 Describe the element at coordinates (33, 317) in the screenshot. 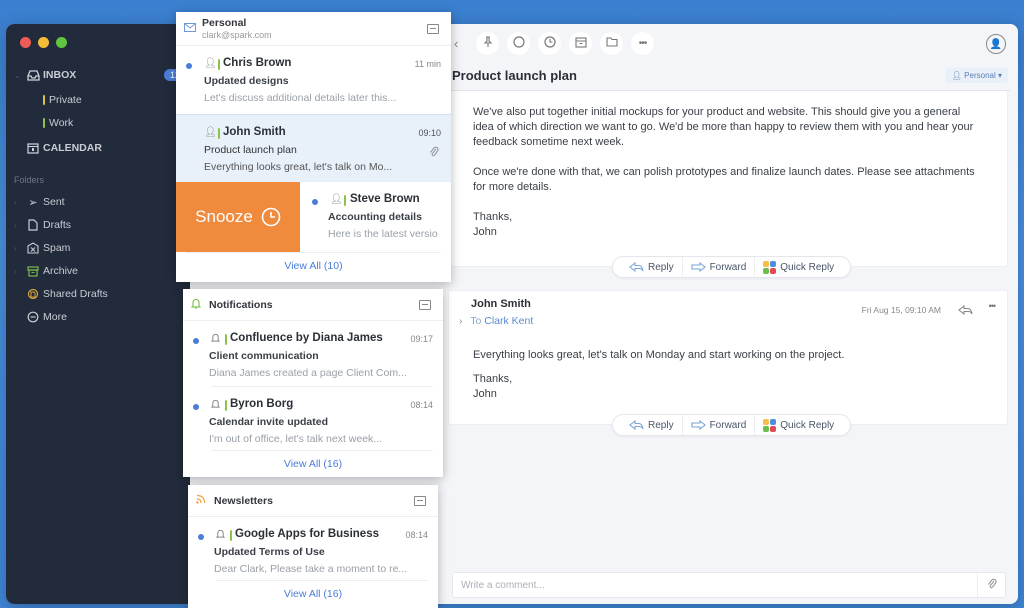

I see `more-circle-icon` at that location.